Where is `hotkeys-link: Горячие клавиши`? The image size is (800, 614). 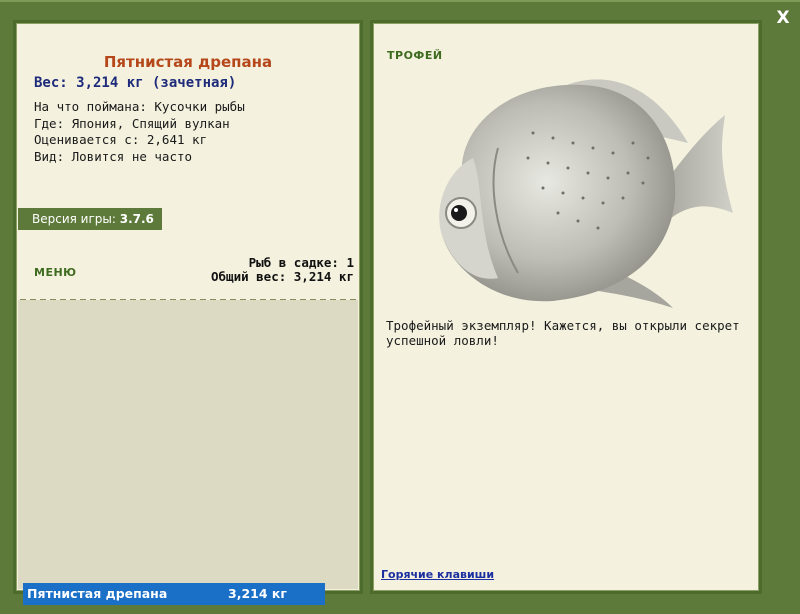
hotkeys-link: Горячие клавиши is located at coordinates (437, 574).